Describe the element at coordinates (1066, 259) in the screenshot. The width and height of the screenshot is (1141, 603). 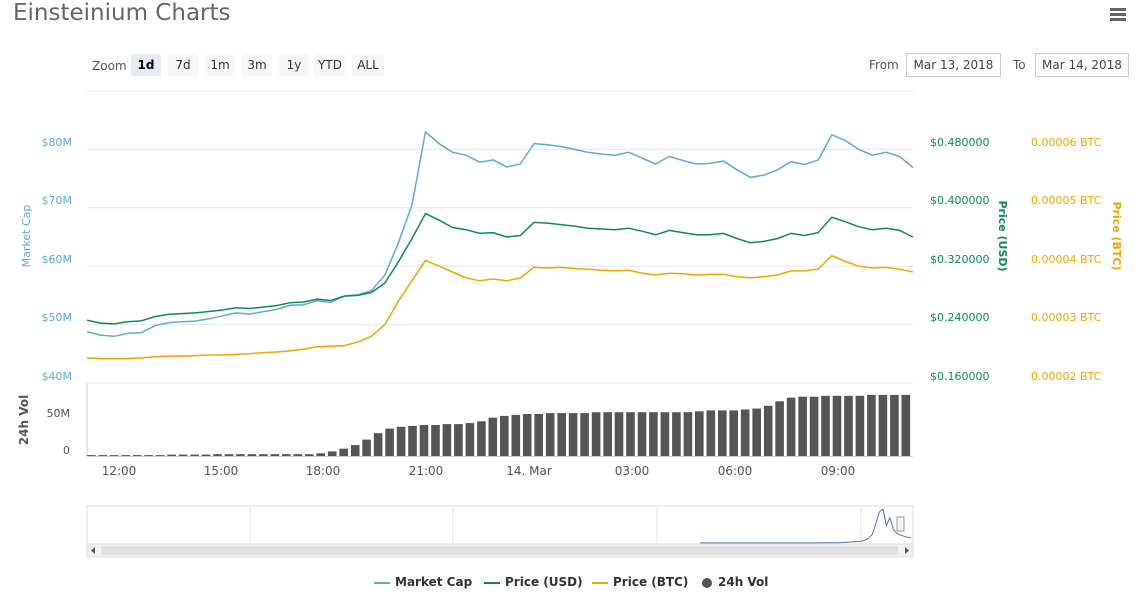
I see `price-btc-tick-2: 0.00004 BTC` at that location.